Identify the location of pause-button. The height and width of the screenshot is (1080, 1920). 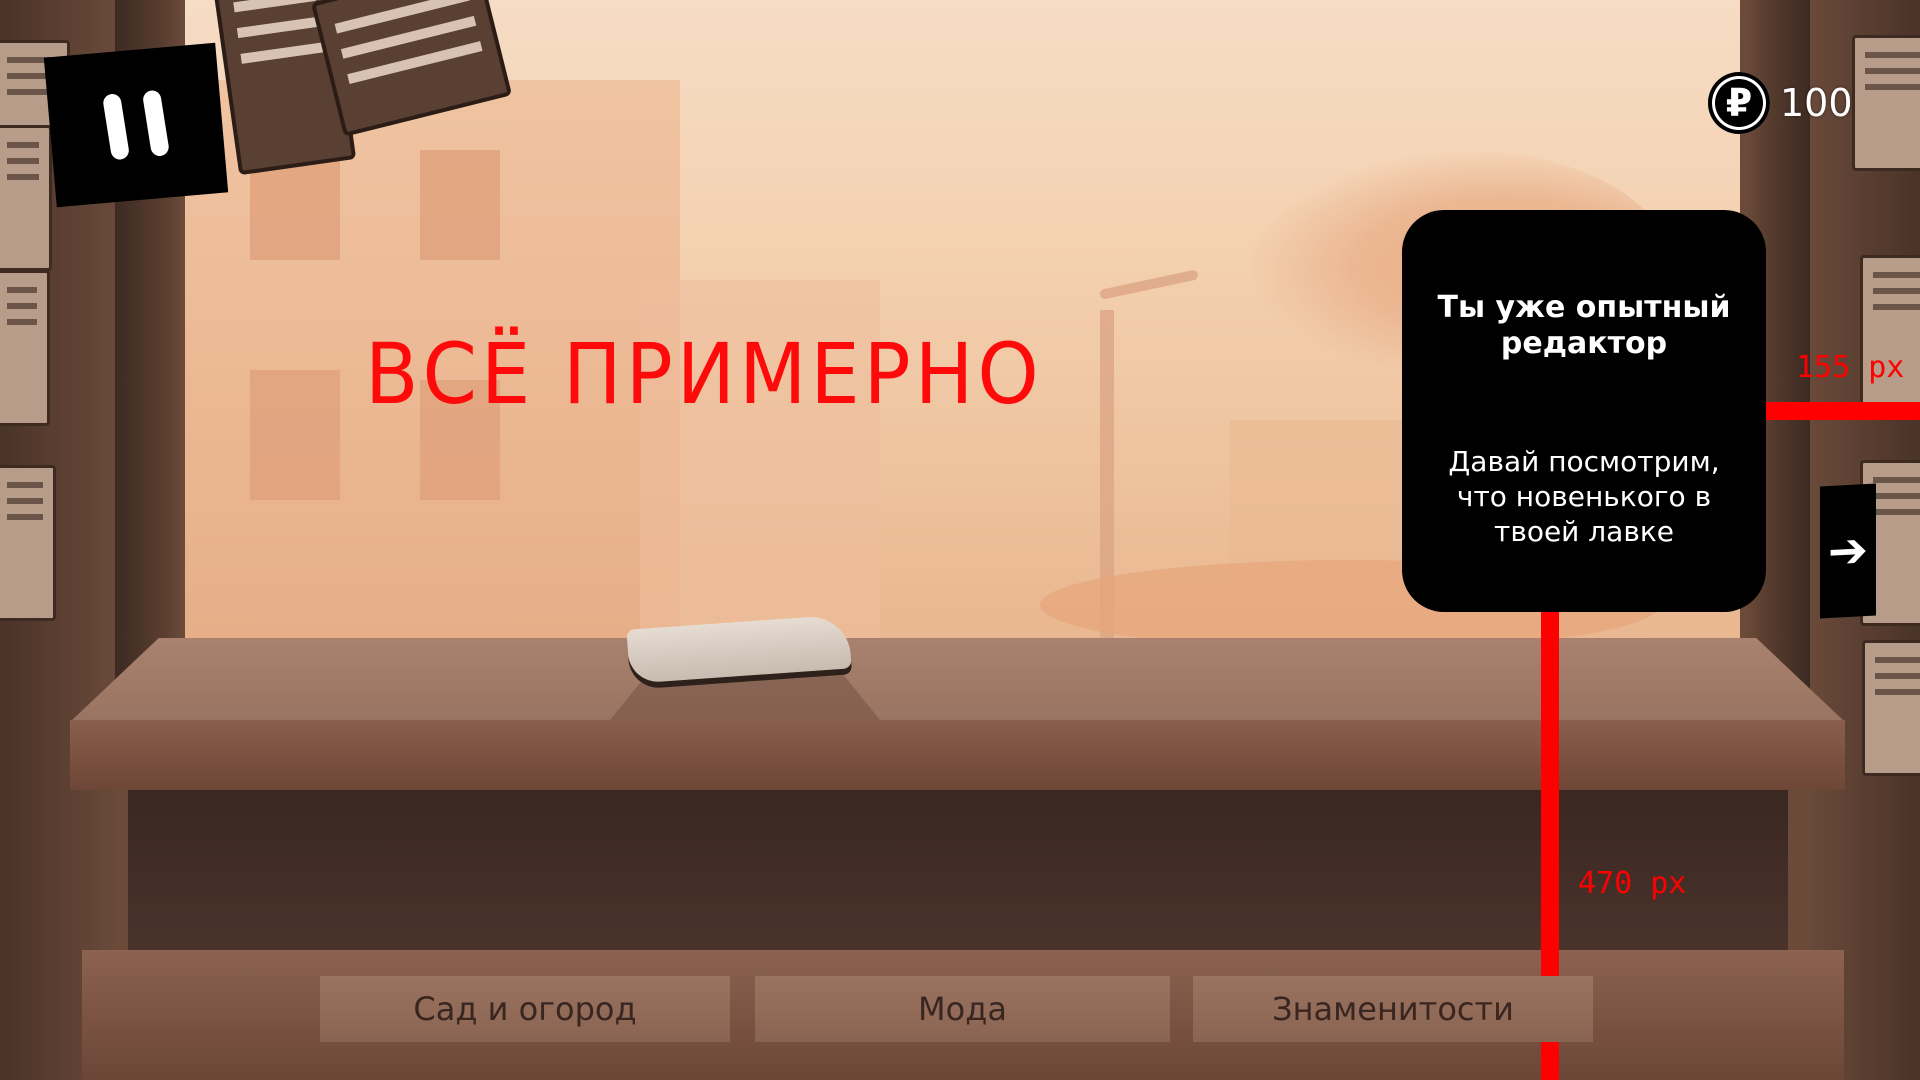
(136, 125).